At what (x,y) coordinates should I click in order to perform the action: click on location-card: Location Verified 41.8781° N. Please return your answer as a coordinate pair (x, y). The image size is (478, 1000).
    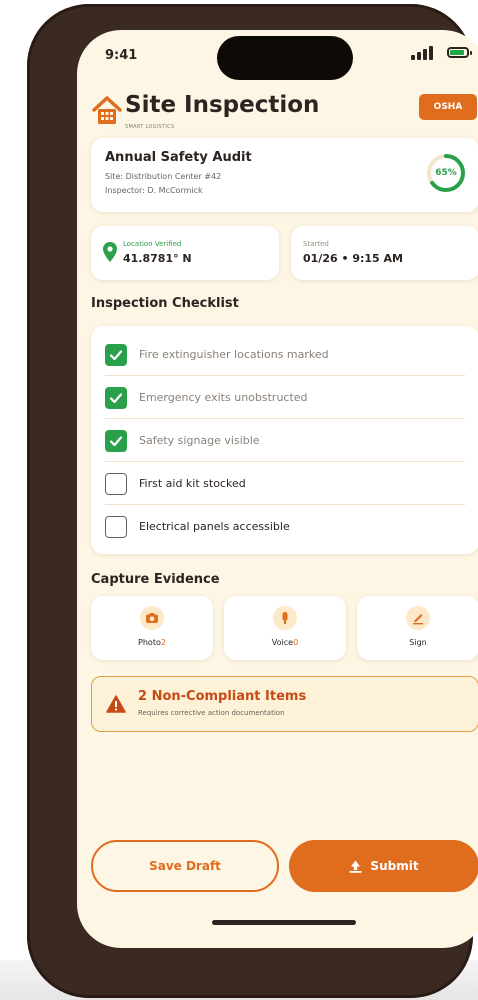
    Looking at the image, I should click on (185, 253).